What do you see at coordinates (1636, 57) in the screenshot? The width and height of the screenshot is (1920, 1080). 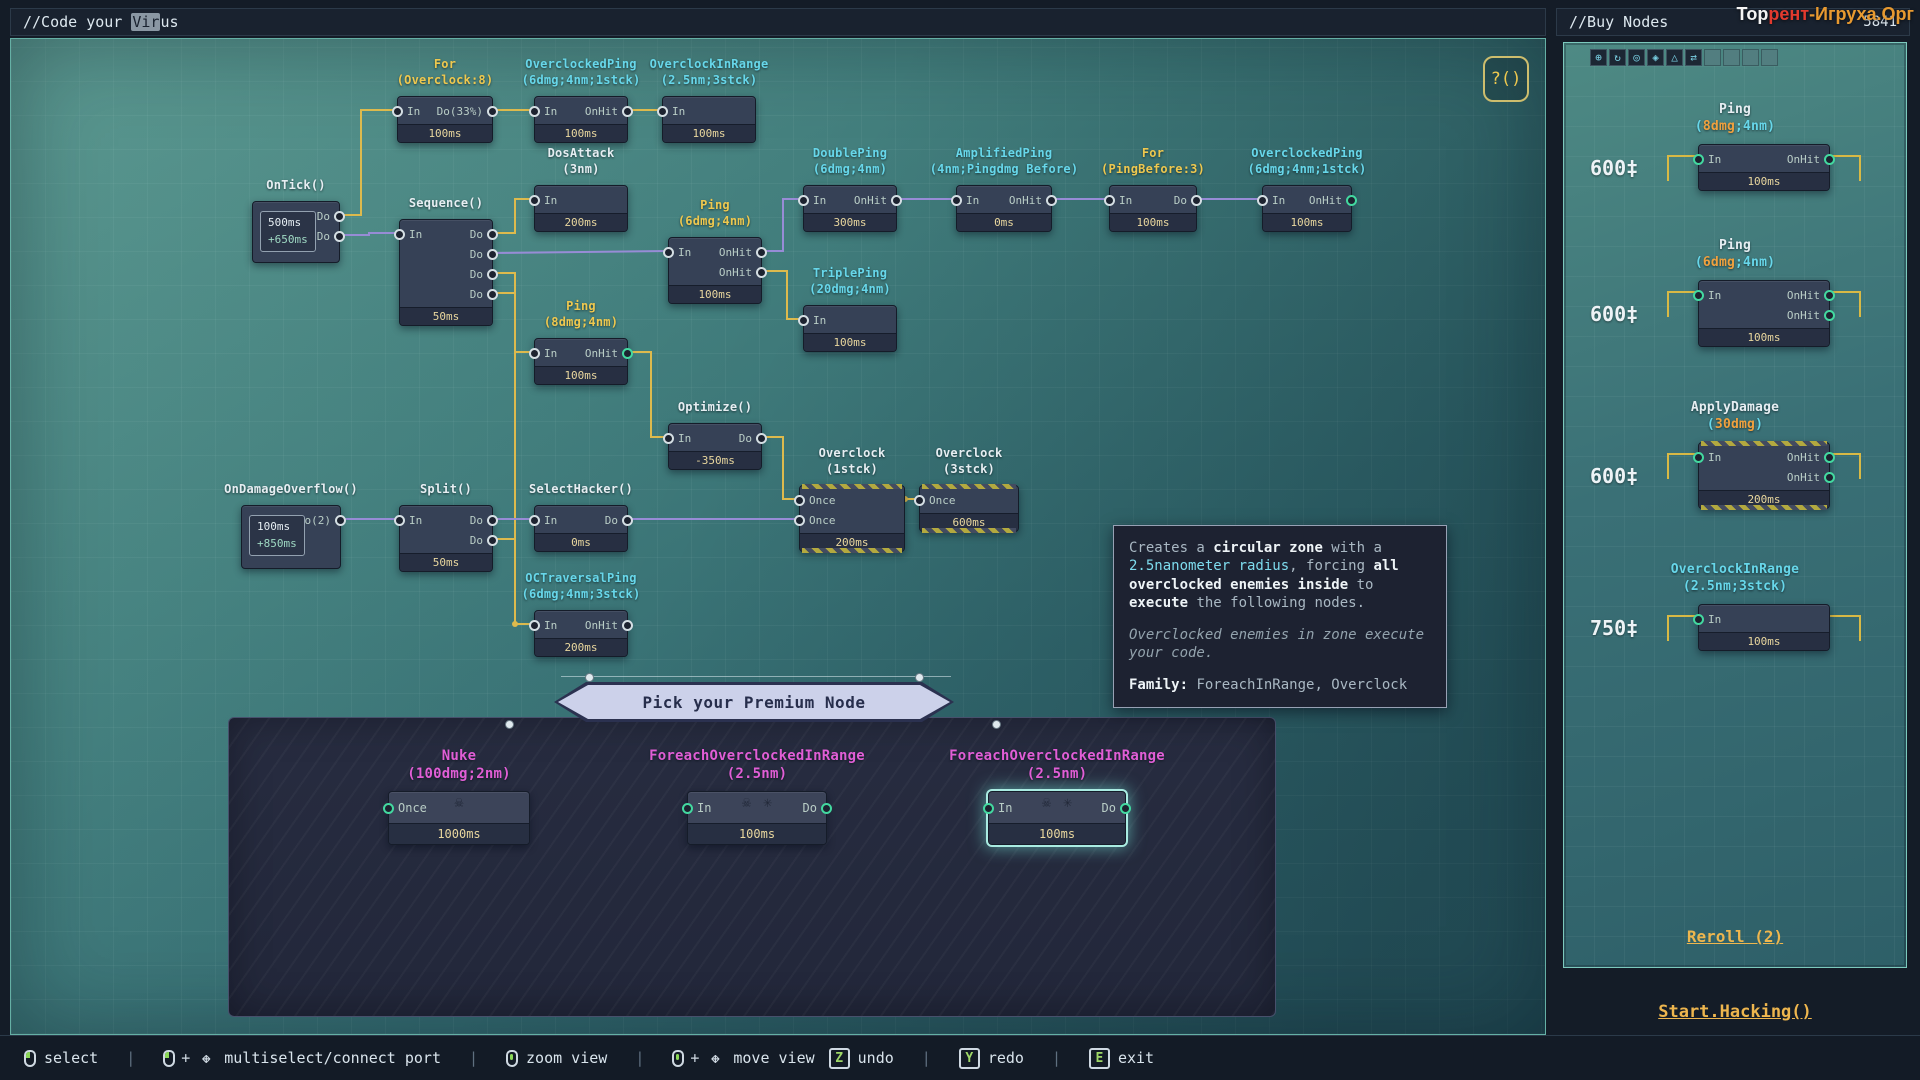 I see `filter-button-3: ◎` at bounding box center [1636, 57].